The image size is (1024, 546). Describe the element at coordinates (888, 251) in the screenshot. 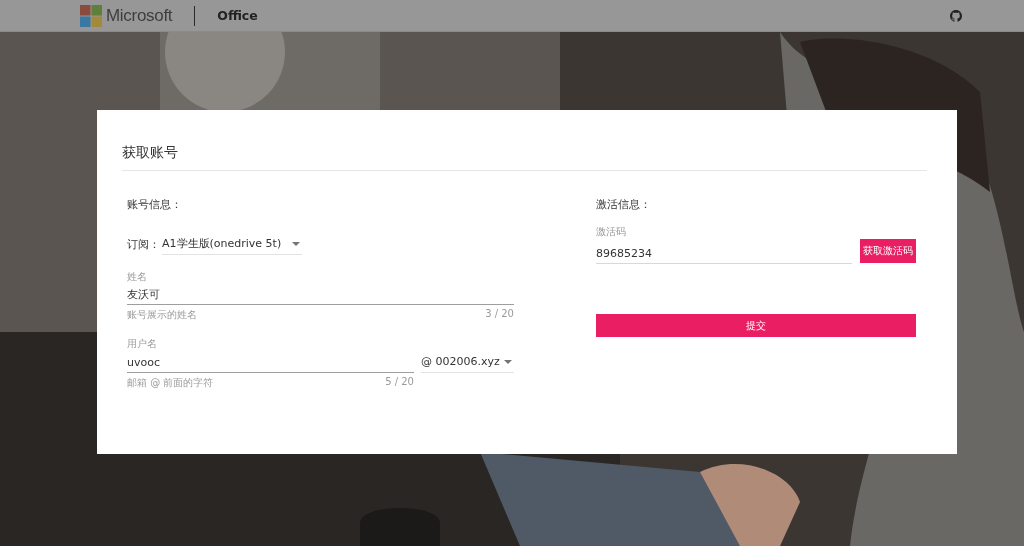

I see `get-code-button: 获取激活码` at that location.